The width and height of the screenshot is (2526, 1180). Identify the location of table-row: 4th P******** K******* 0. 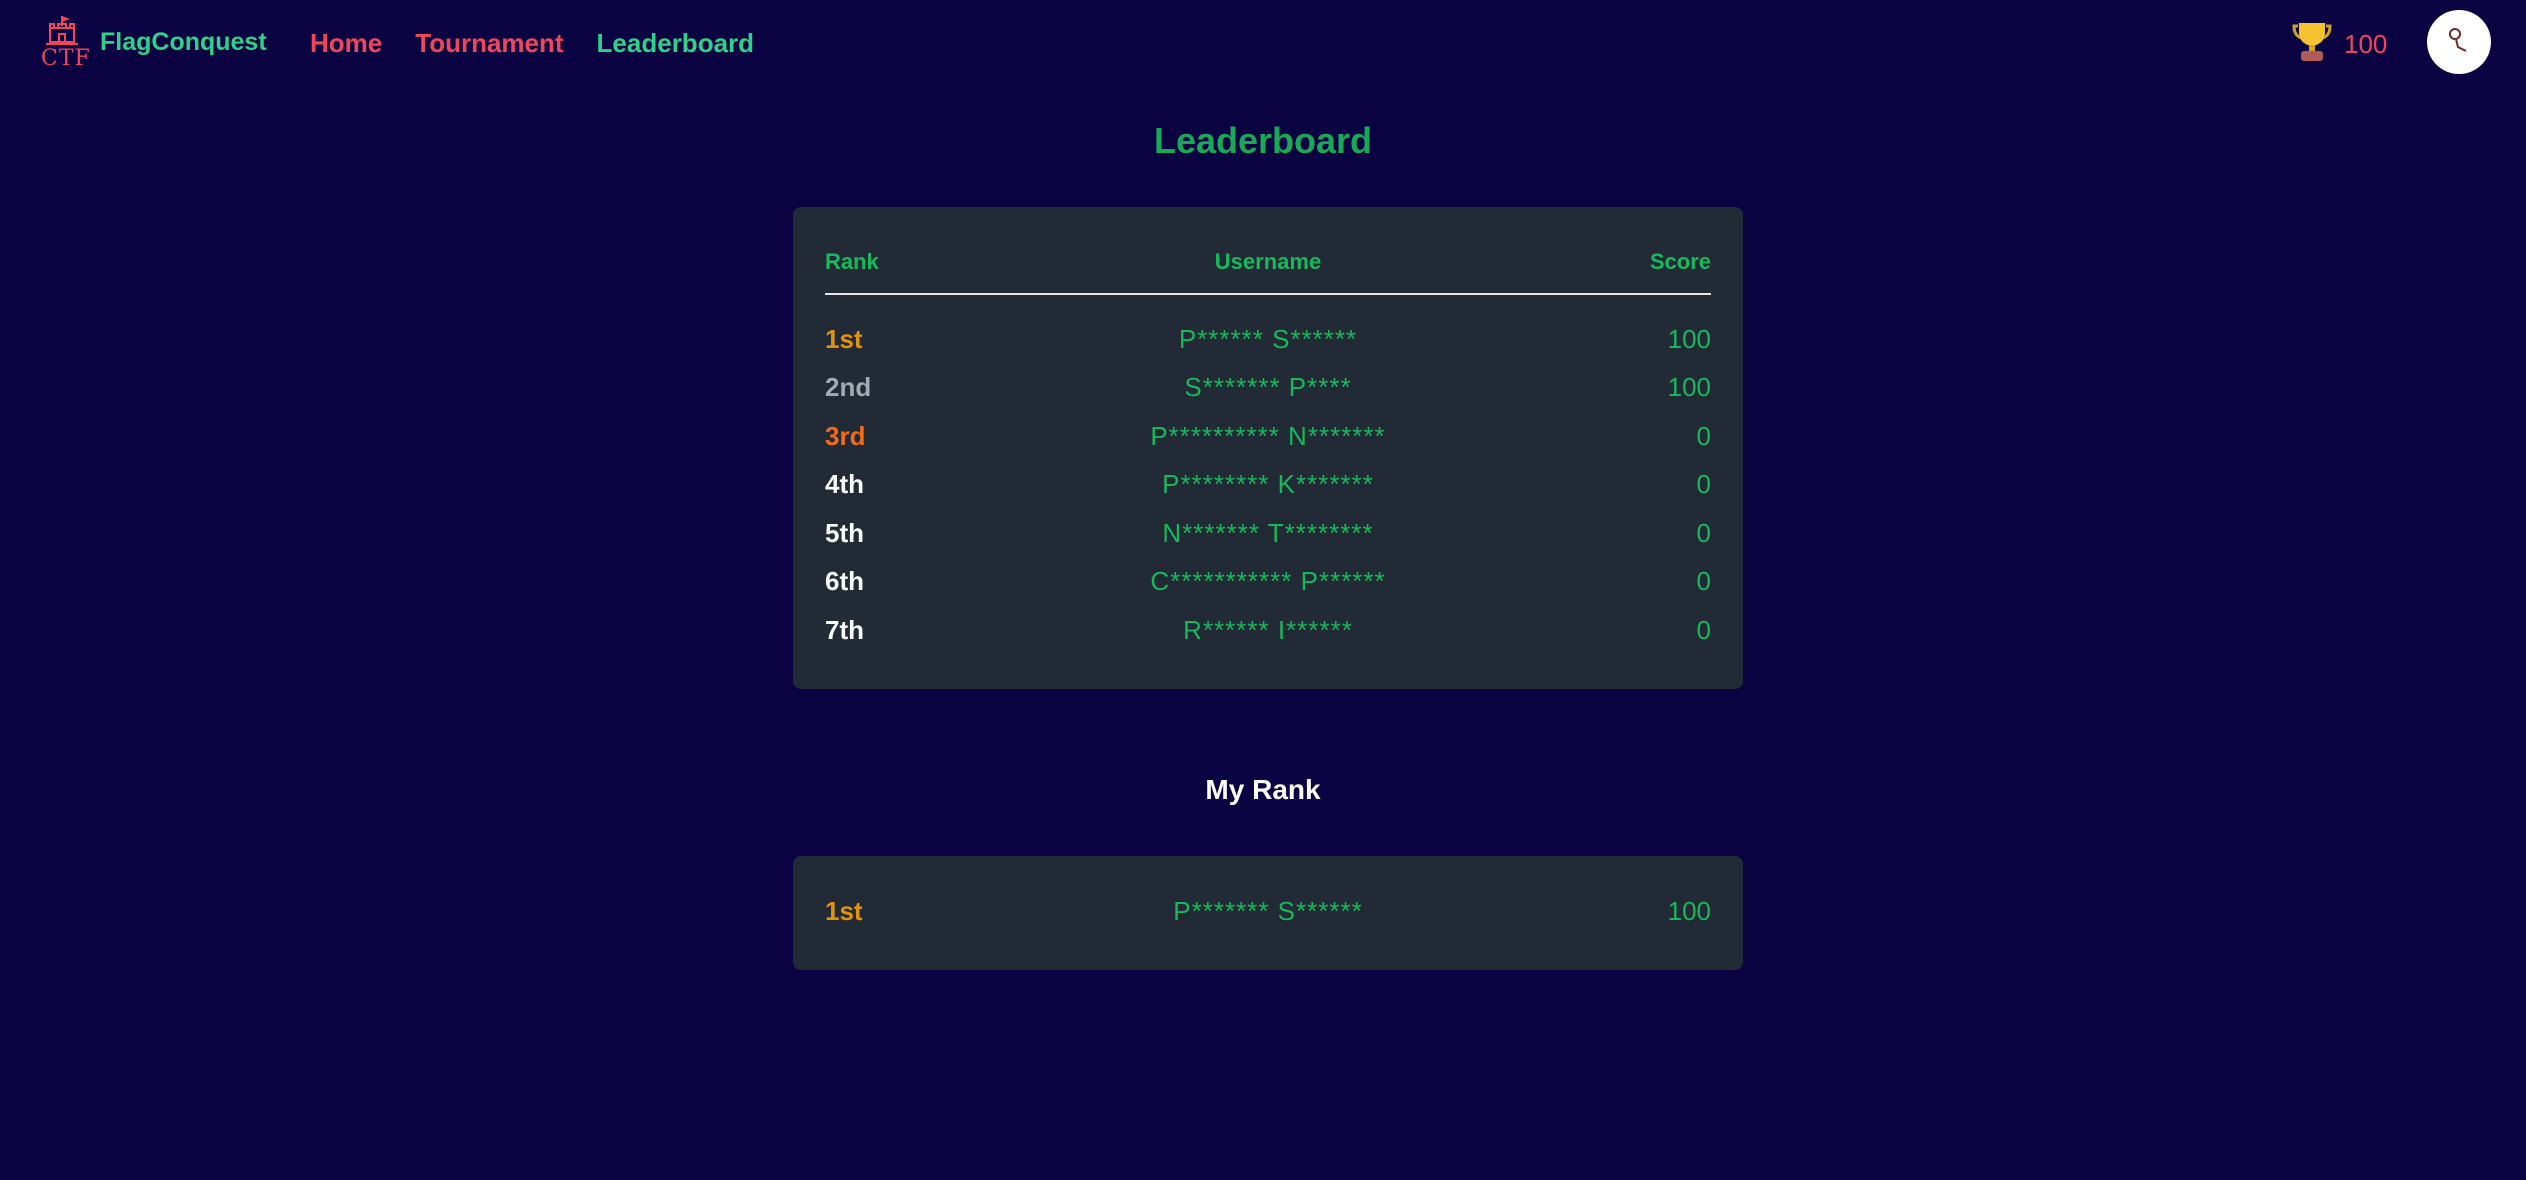
(1268, 484).